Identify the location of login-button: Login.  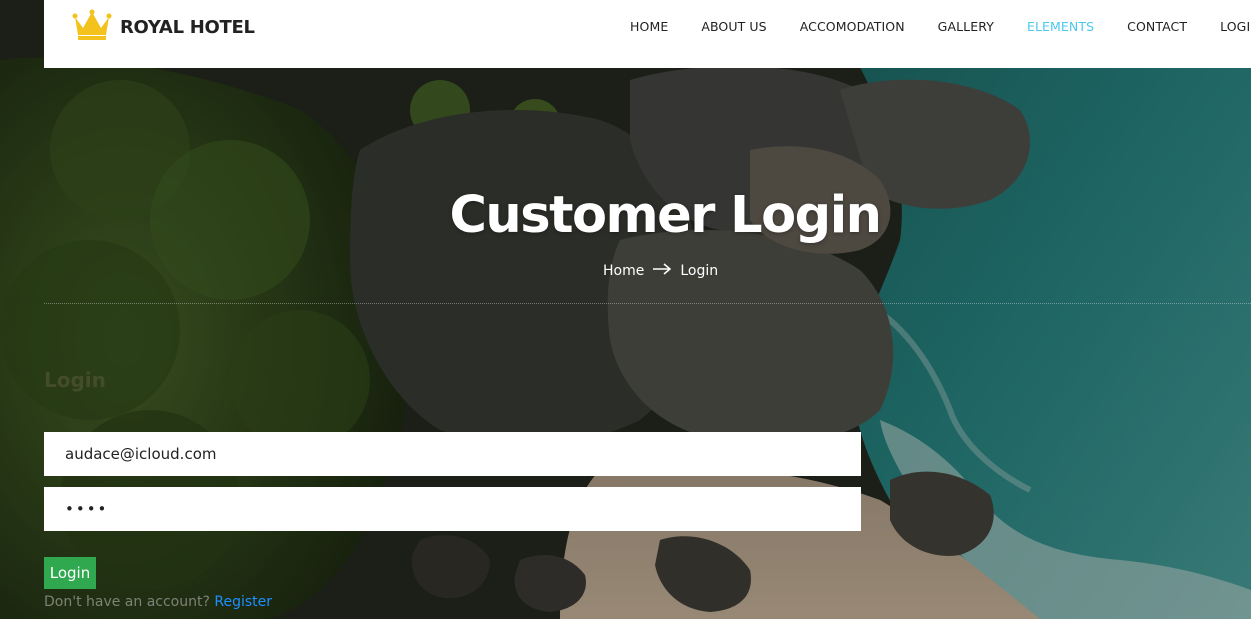
(70, 573).